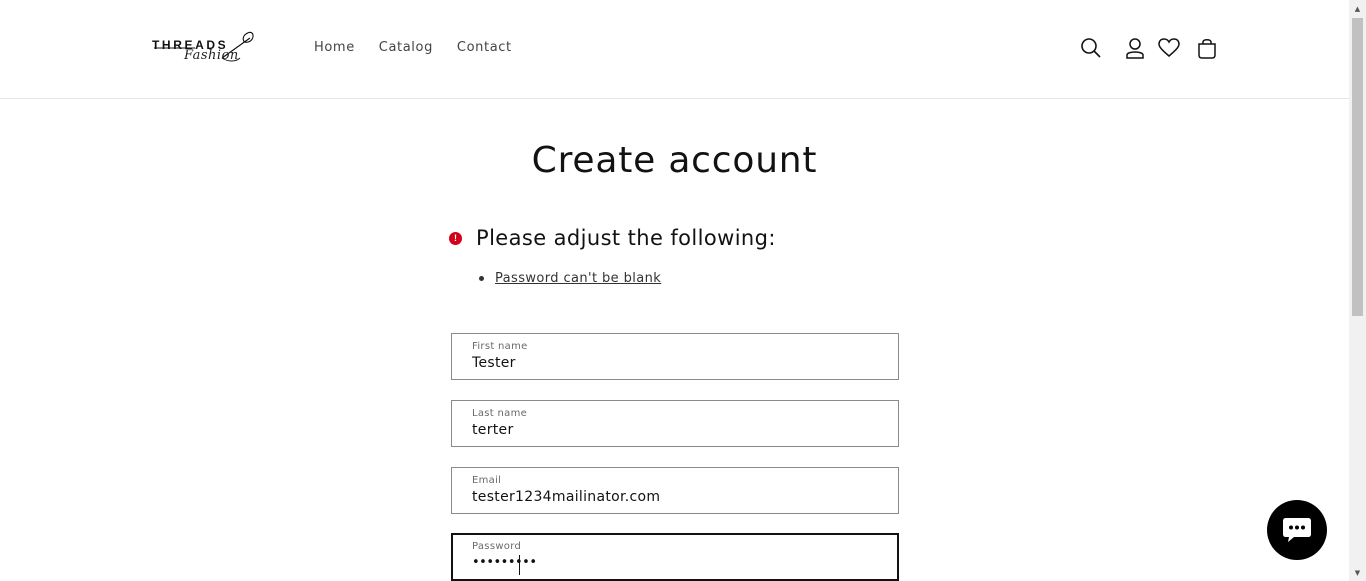 This screenshot has width=1366, height=581. I want to click on error-summary: ! Please adjust the following:, so click(612, 238).